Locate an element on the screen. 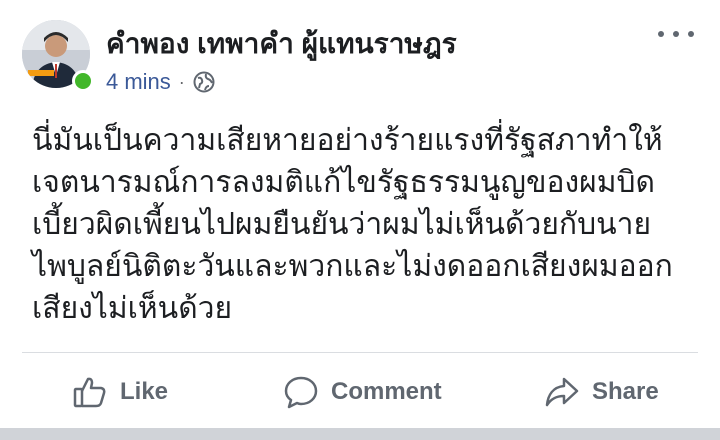 The width and height of the screenshot is (720, 440). comment-bubble-icon is located at coordinates (301, 392).